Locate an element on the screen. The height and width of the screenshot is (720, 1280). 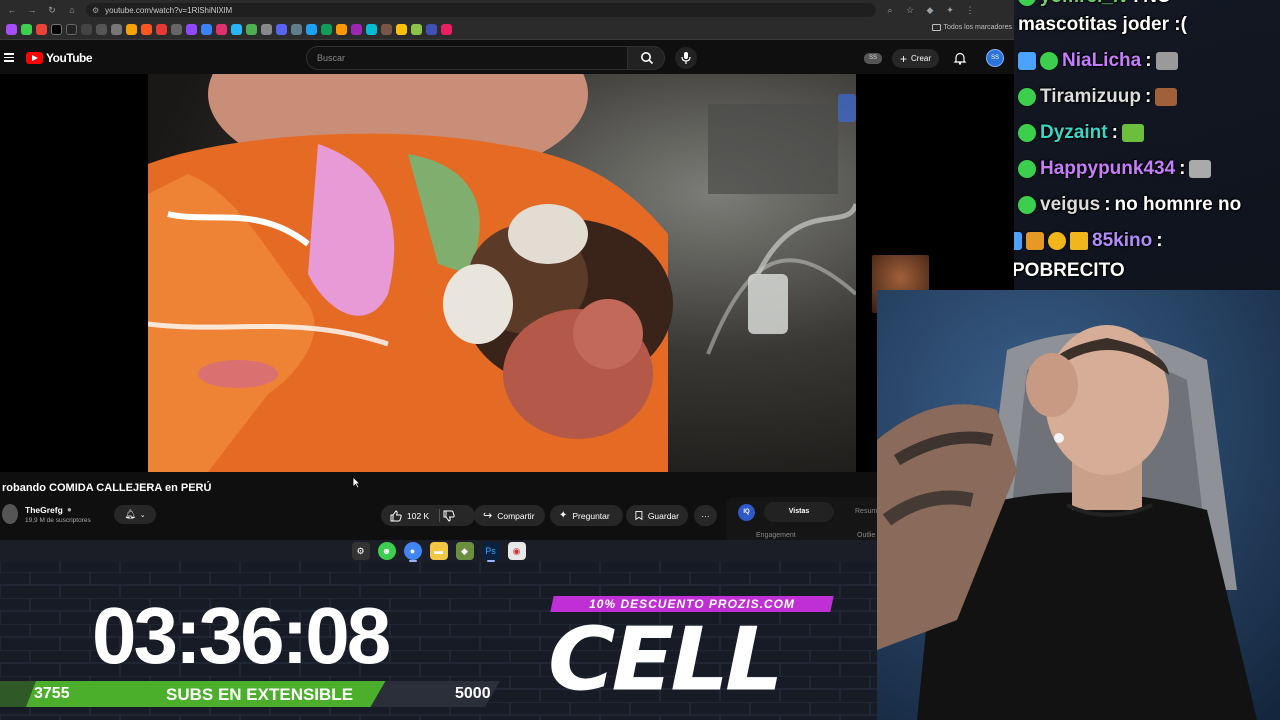
cat-emote-icon is located at coordinates (1200, 169).